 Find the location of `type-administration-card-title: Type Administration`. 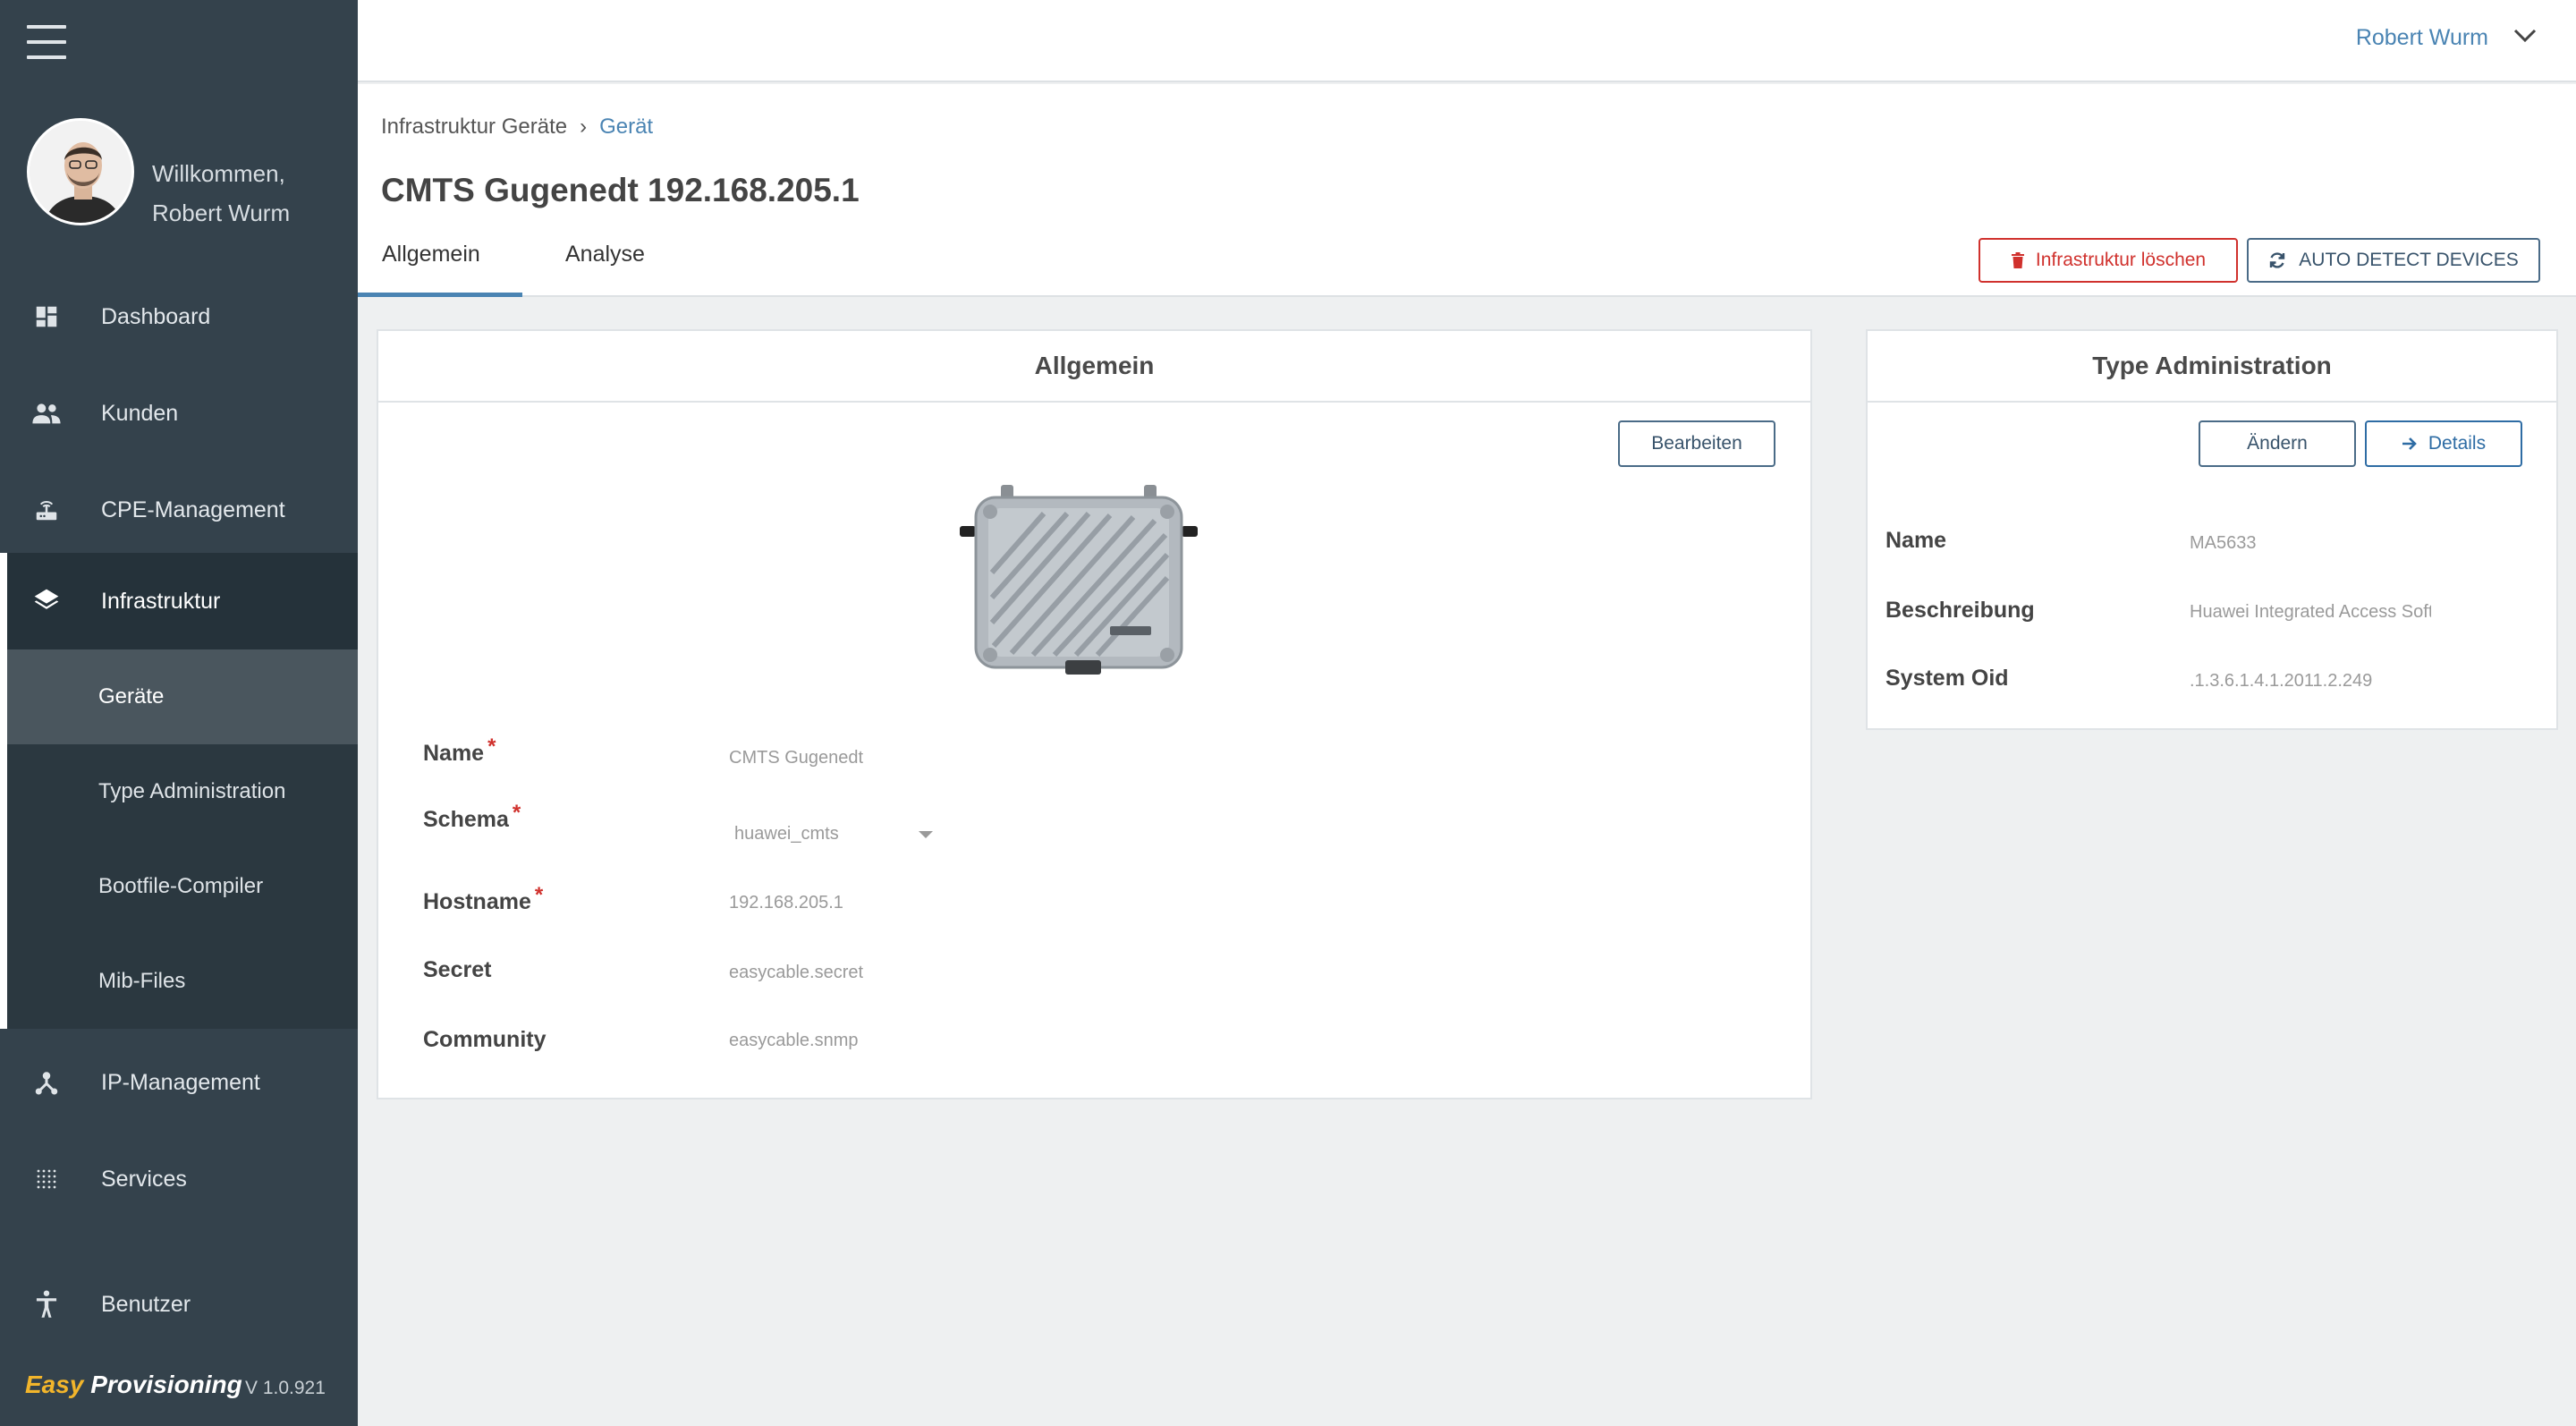

type-administration-card-title: Type Administration is located at coordinates (2212, 367).